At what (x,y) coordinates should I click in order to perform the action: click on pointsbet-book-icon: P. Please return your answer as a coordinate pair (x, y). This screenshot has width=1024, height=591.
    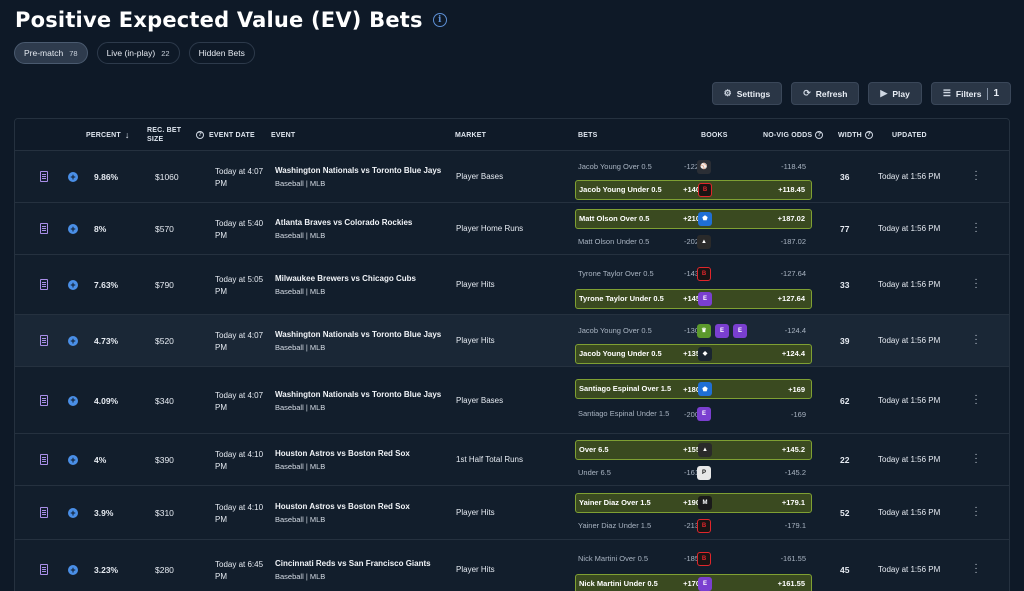
    Looking at the image, I should click on (704, 472).